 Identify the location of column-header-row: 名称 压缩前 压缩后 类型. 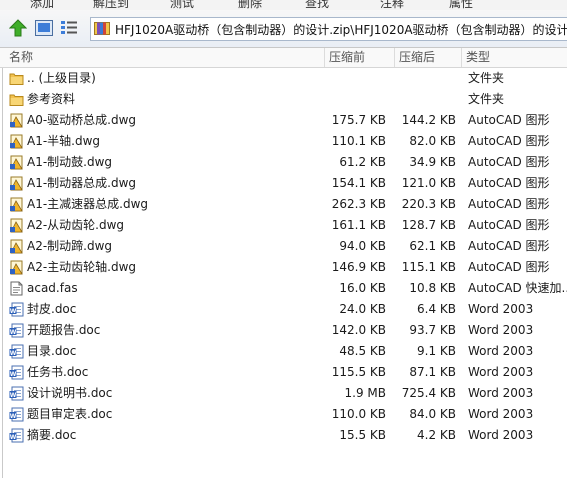
(283, 58).